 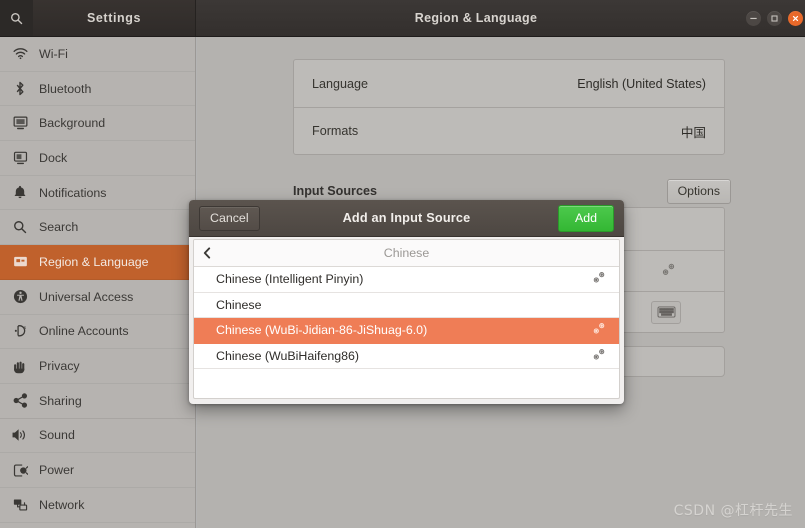 I want to click on accessibility-icon, so click(x=20, y=297).